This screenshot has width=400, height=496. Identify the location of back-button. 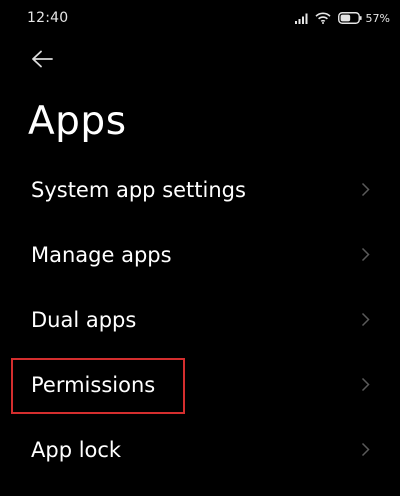
(43, 59).